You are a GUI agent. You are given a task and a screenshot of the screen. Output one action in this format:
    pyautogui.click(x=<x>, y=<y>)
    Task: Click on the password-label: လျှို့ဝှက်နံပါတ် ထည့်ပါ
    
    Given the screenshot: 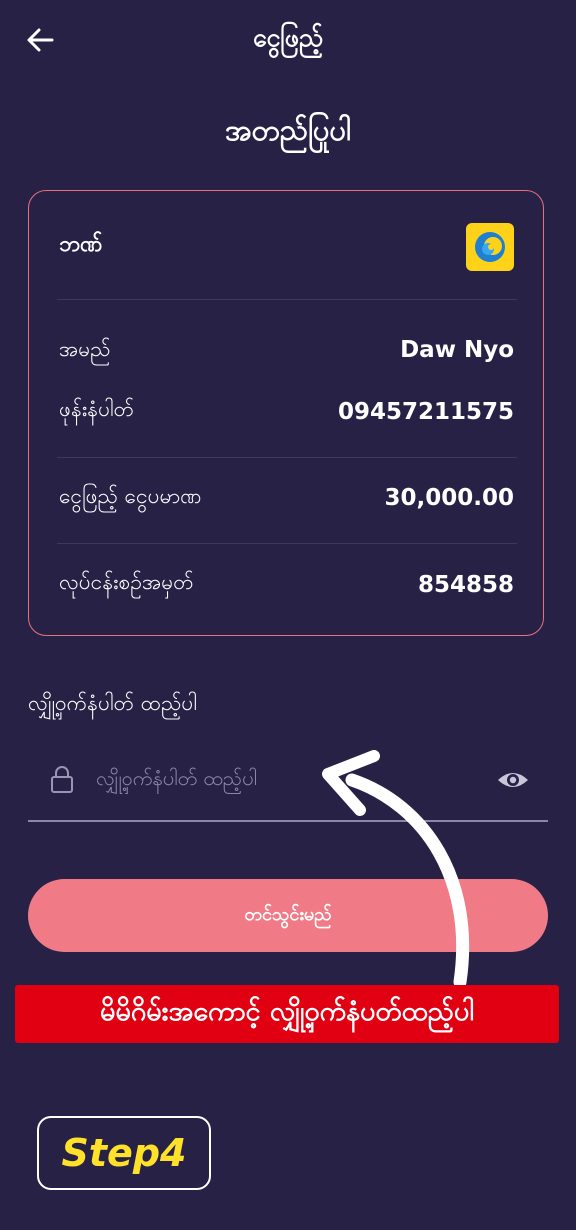 What is the action you would take?
    pyautogui.click(x=112, y=703)
    